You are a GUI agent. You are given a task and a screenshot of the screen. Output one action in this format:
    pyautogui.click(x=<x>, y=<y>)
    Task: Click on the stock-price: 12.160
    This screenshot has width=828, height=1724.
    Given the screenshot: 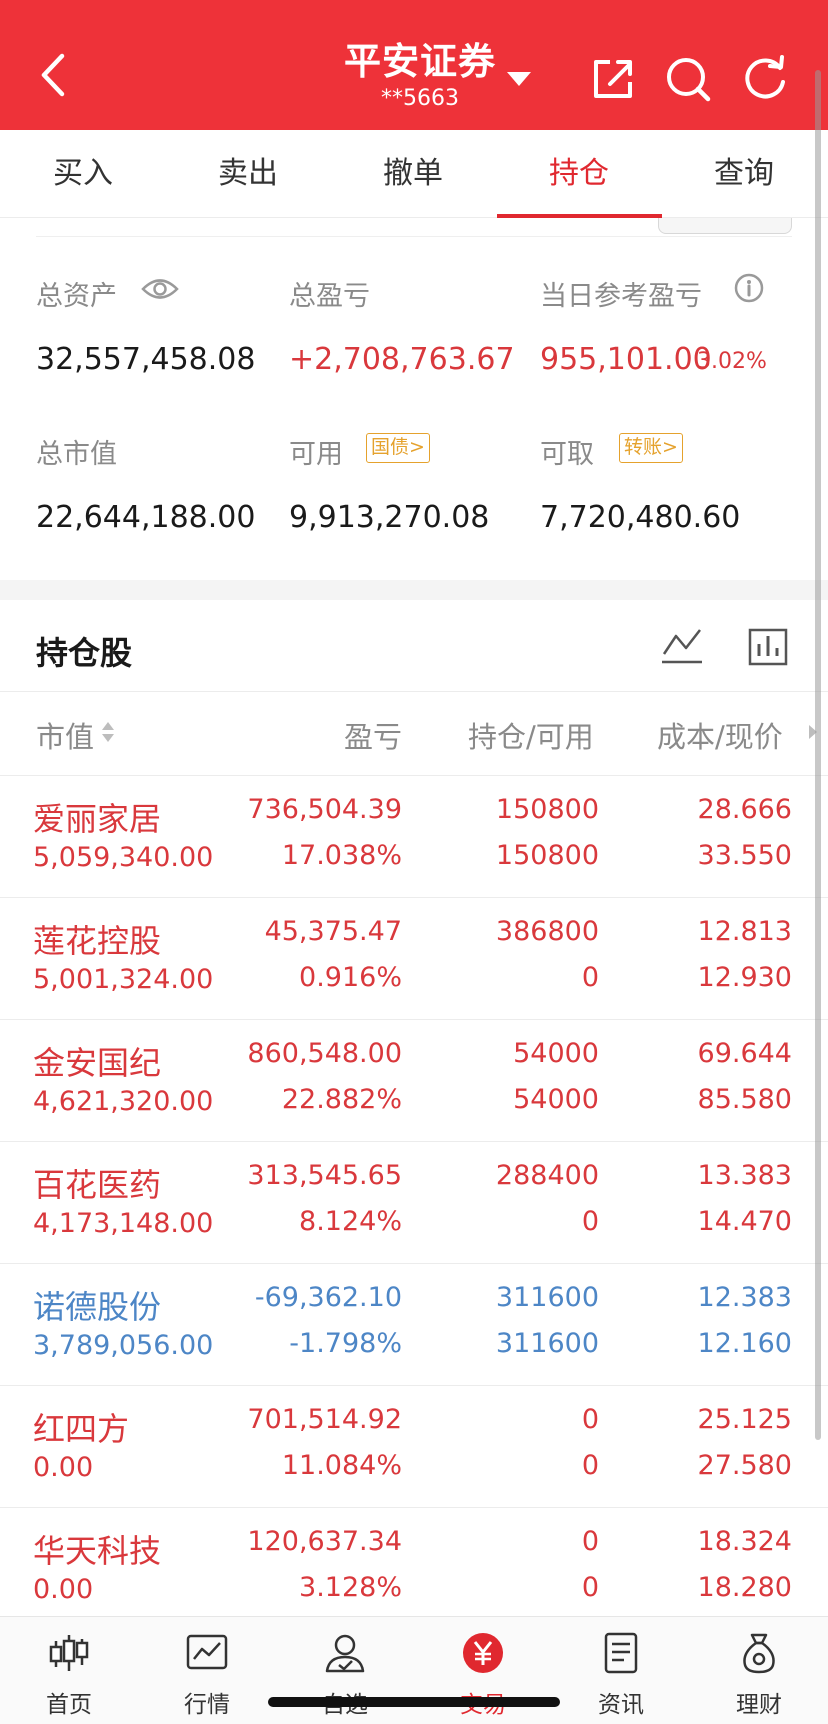 What is the action you would take?
    pyautogui.click(x=744, y=1343)
    